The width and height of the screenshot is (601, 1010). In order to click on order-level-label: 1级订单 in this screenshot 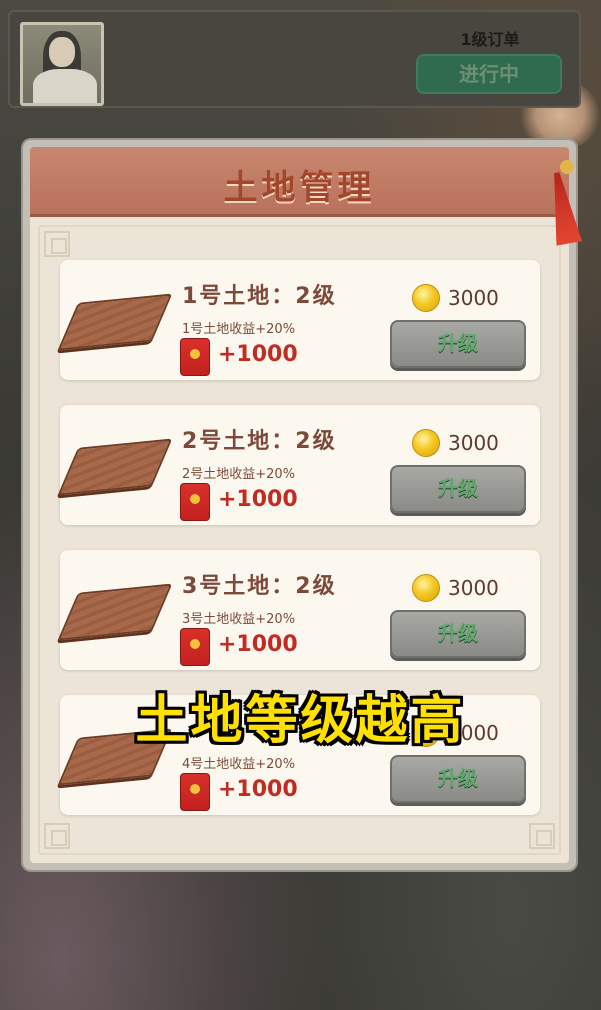, I will do `click(490, 39)`.